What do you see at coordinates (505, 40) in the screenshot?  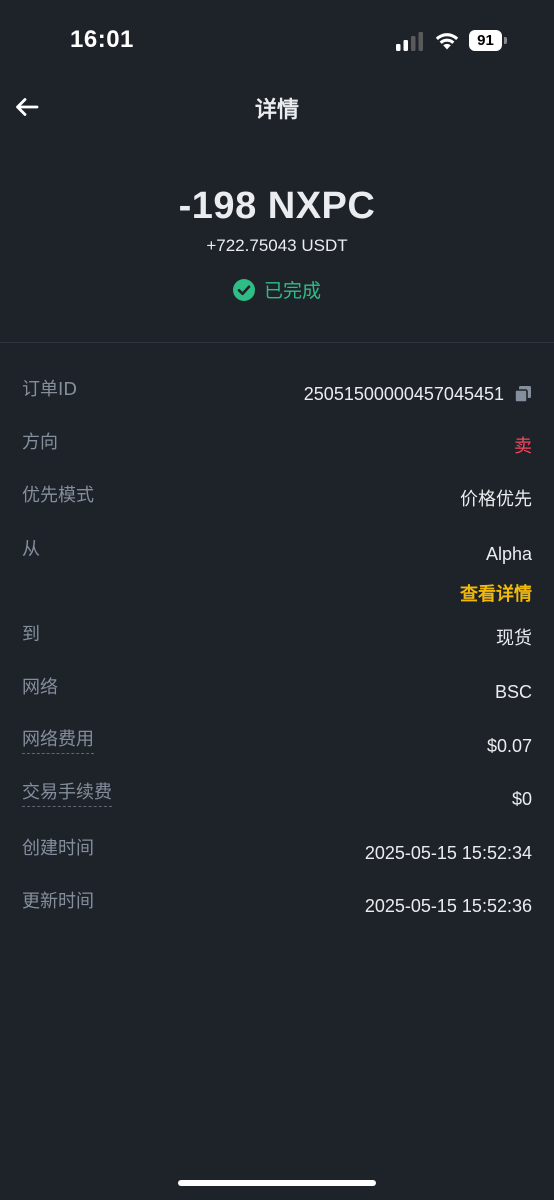 I see `battery-tip` at bounding box center [505, 40].